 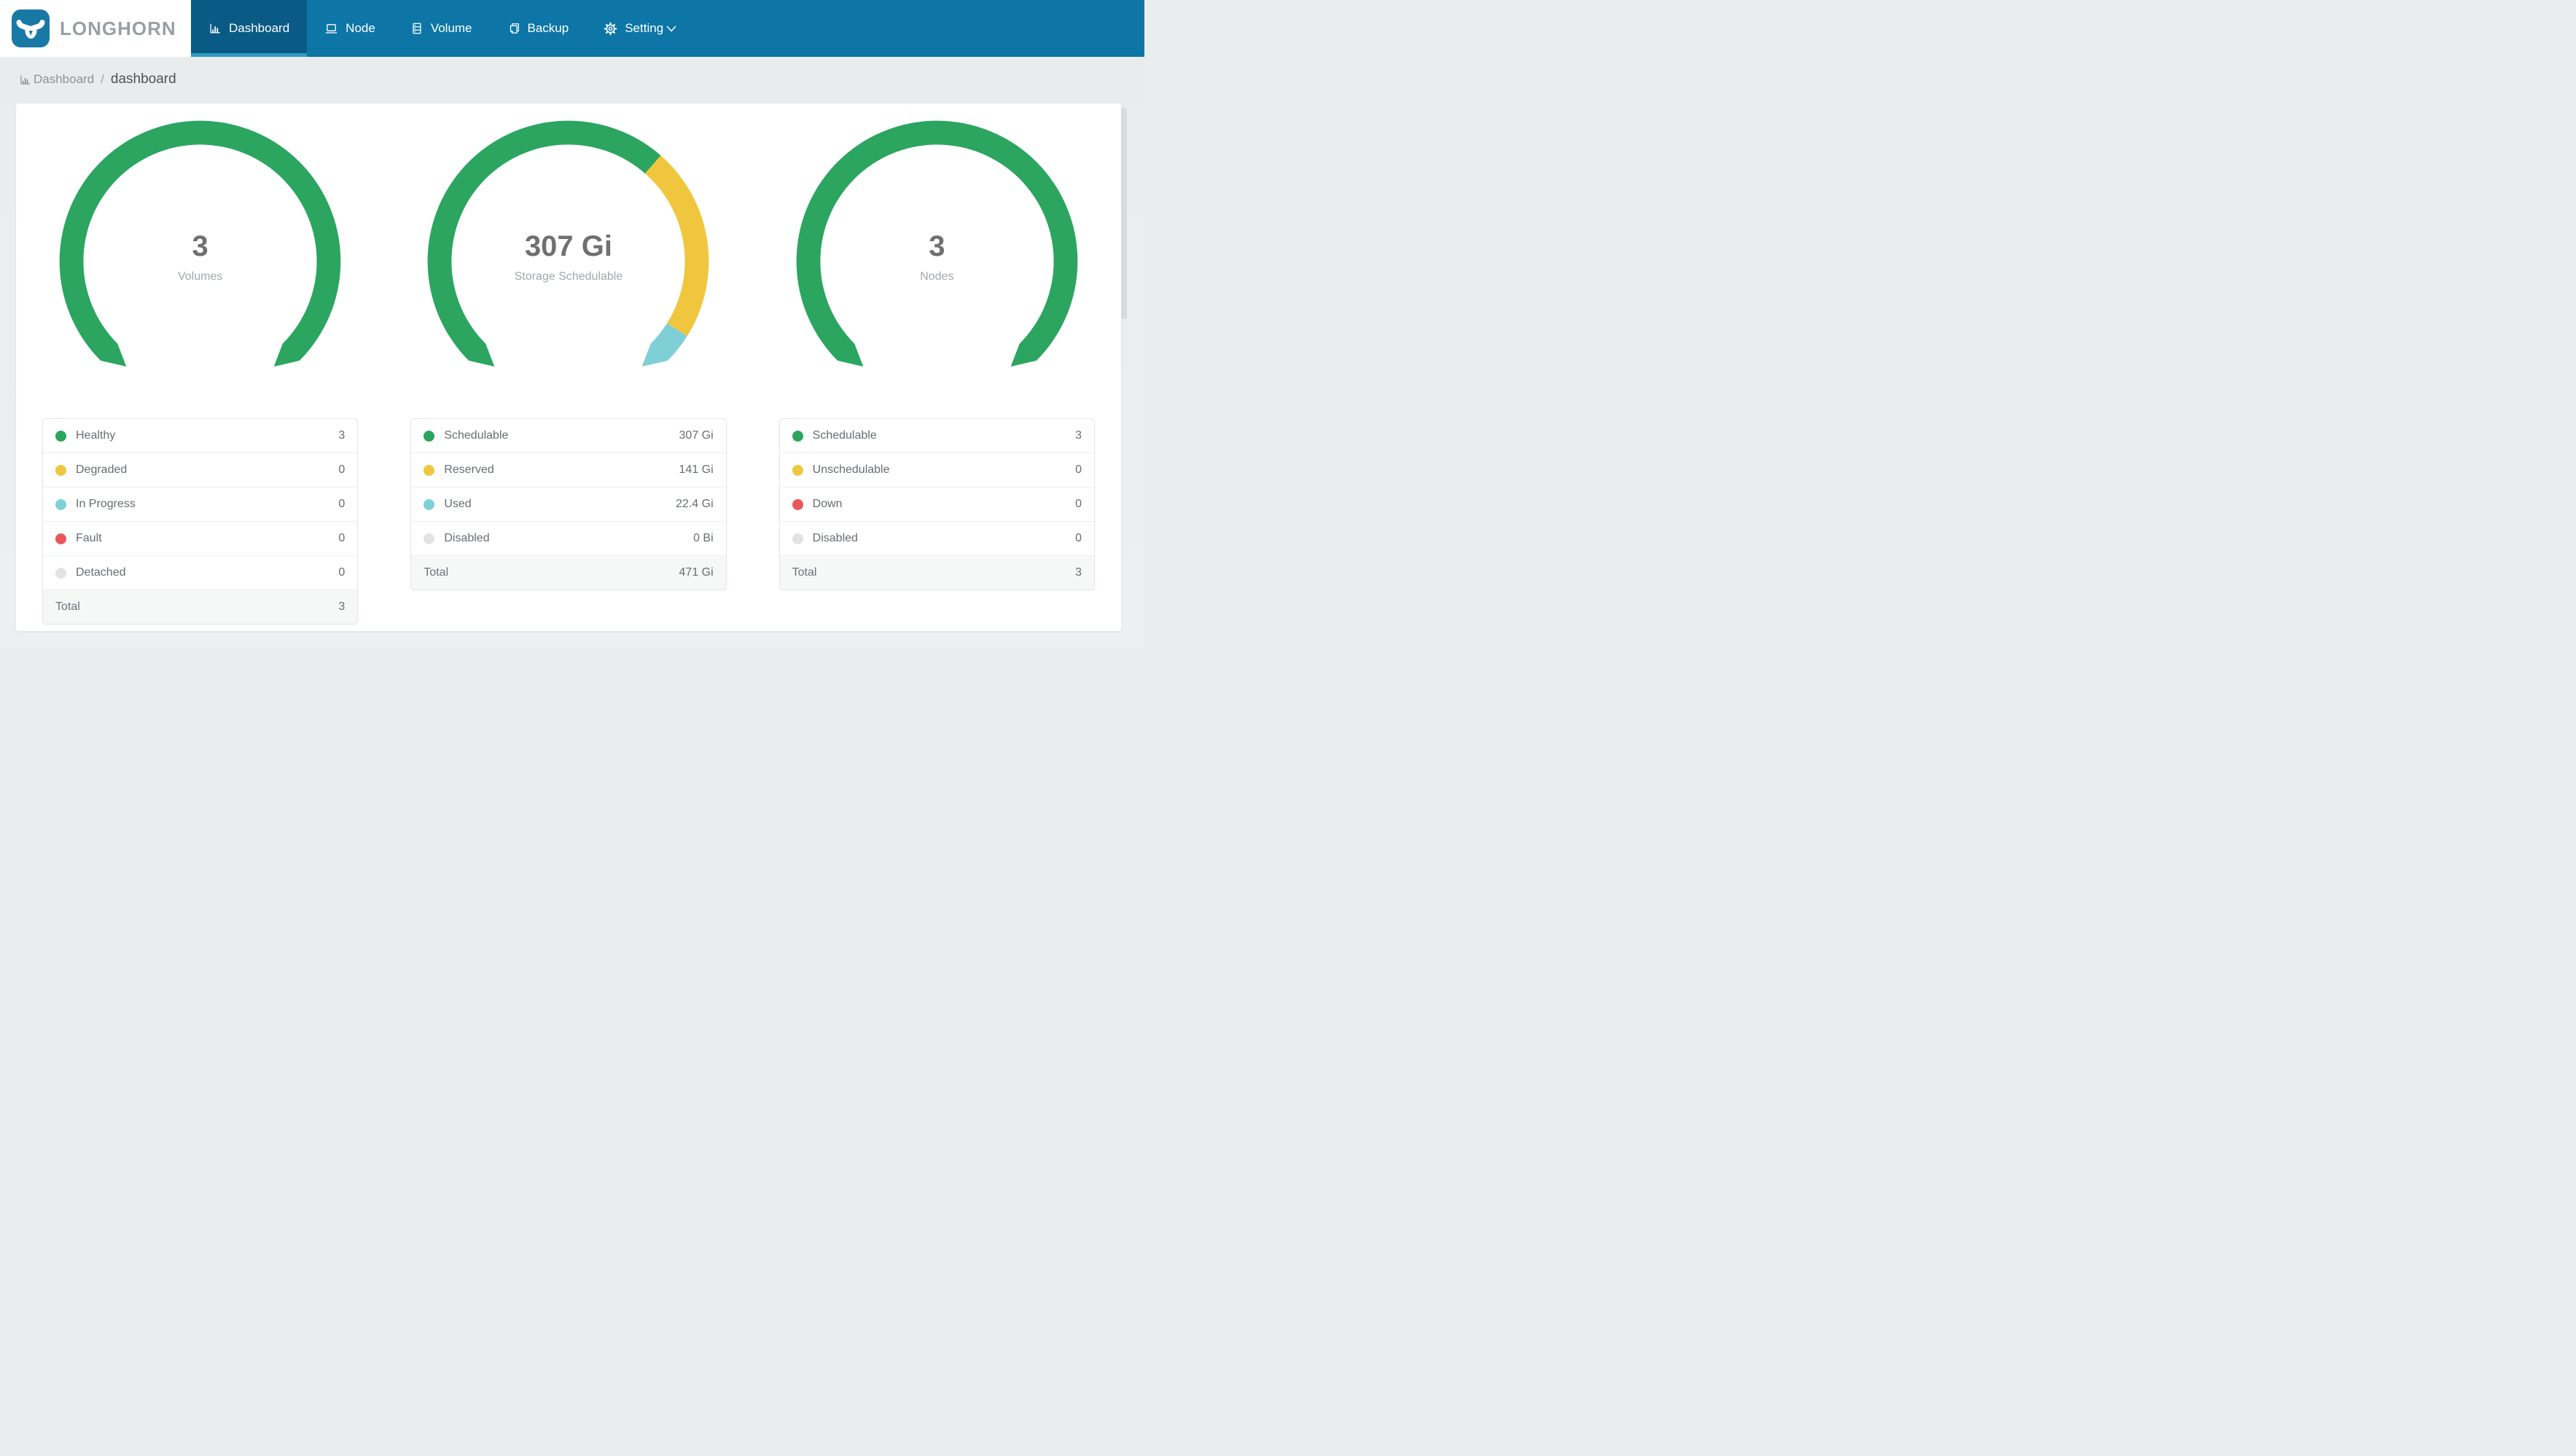 I want to click on gauge-center: 3 Nodes, so click(x=937, y=256).